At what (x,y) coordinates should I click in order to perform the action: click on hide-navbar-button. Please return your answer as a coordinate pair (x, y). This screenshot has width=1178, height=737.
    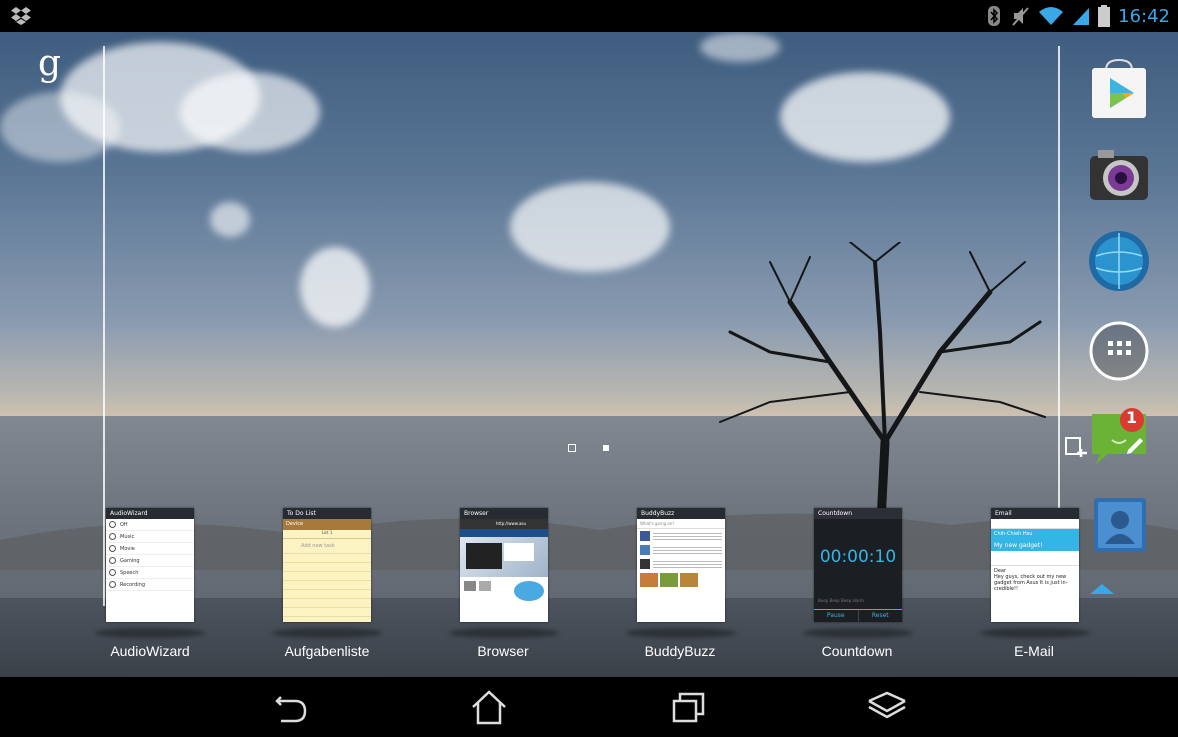
    Looking at the image, I should click on (887, 707).